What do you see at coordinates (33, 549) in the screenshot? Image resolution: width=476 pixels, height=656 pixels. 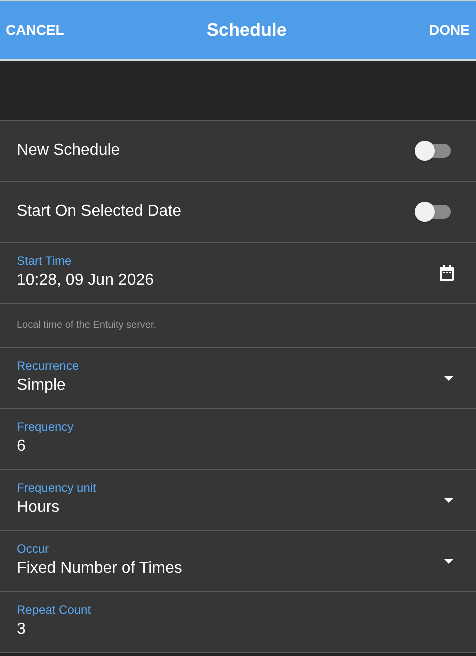 I see `field-label: Occur` at bounding box center [33, 549].